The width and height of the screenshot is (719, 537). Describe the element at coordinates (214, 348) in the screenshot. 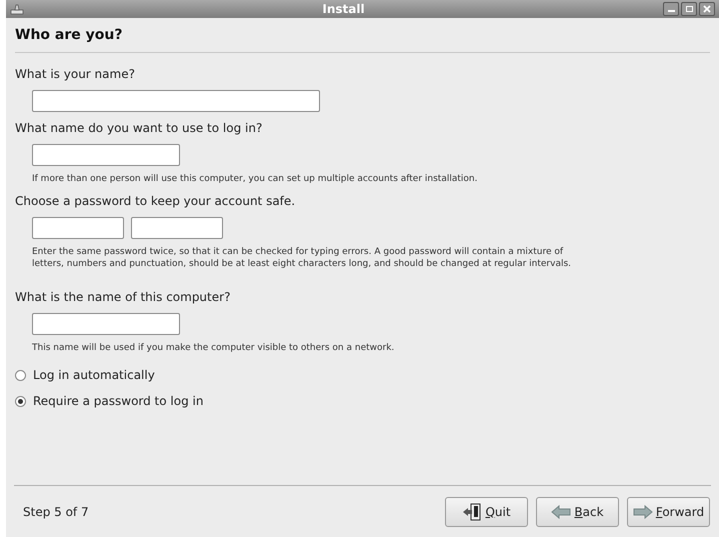

I see `hint-text: This name will be used if you make the computer visible to others on a network.` at that location.